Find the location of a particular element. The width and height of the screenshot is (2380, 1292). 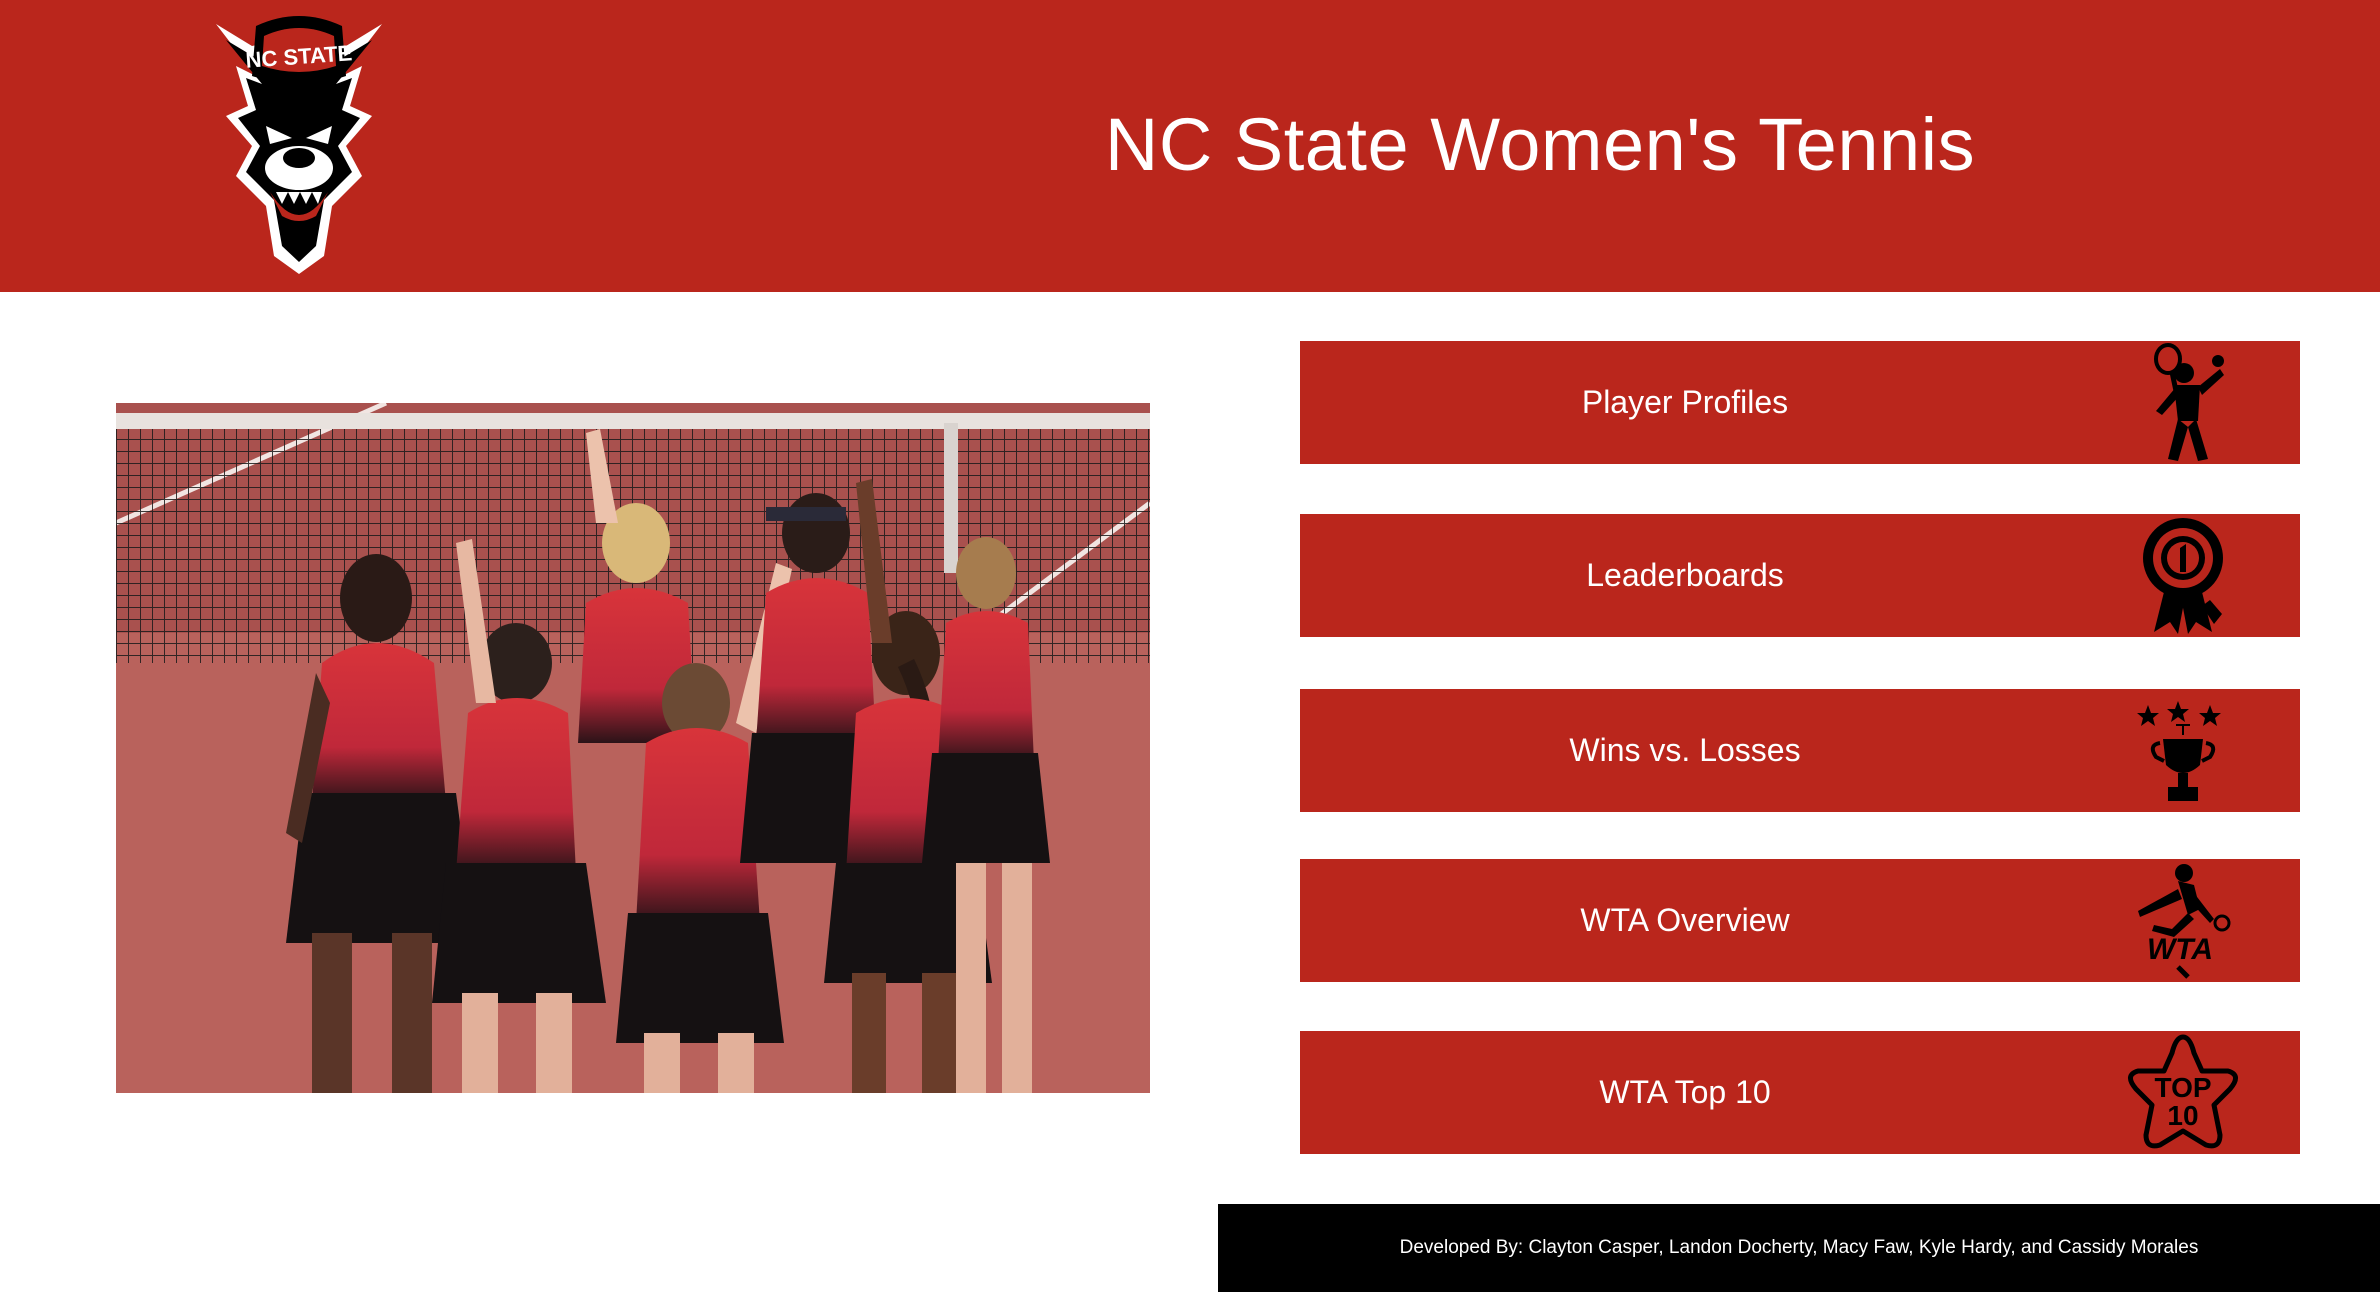

nav-label-leaderboards: Leaderboards is located at coordinates (1685, 575).